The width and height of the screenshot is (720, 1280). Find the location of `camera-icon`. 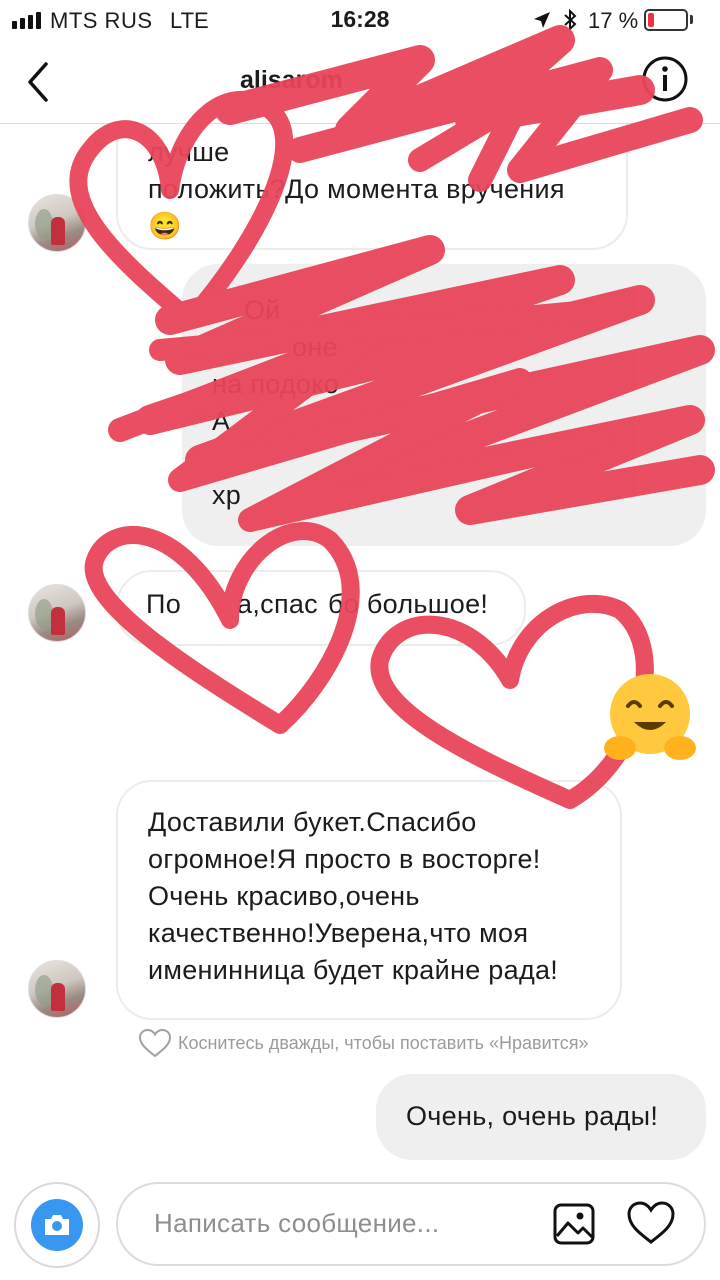

camera-icon is located at coordinates (57, 1225).